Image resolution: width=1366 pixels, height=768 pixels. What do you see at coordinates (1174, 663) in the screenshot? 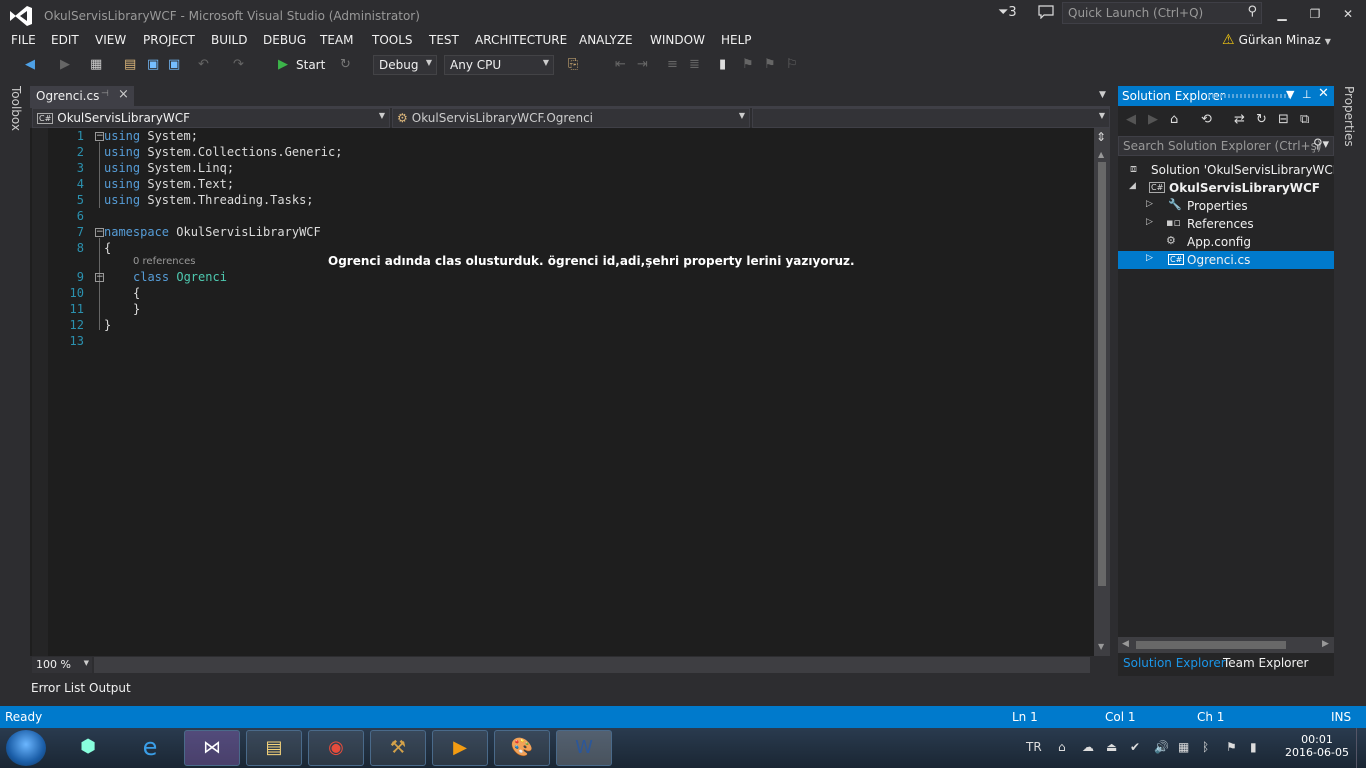
I see `tab-solution-explorer: Solution Explorer` at bounding box center [1174, 663].